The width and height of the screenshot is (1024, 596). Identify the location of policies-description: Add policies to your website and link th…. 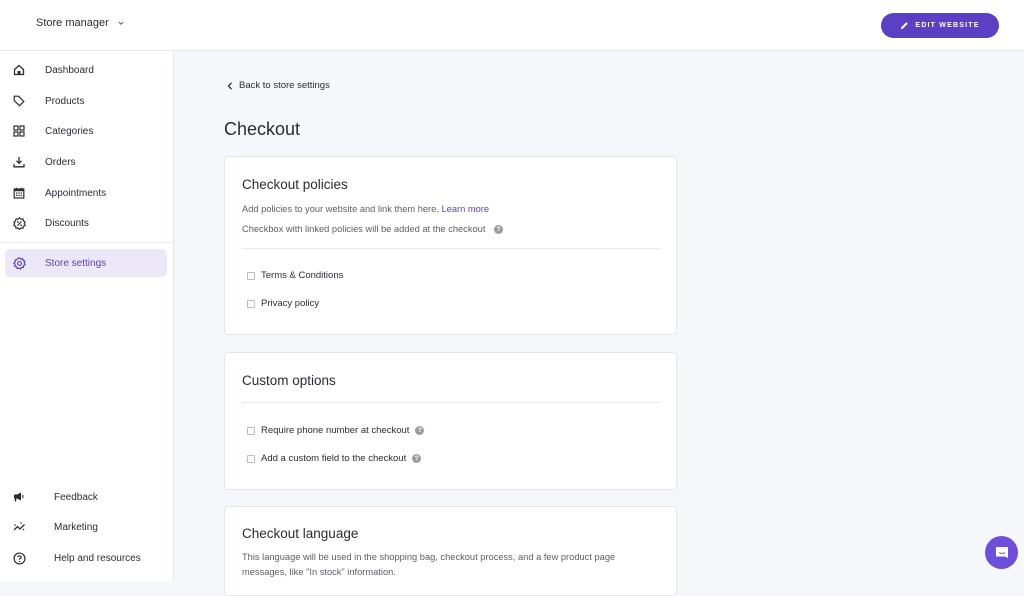
(365, 209).